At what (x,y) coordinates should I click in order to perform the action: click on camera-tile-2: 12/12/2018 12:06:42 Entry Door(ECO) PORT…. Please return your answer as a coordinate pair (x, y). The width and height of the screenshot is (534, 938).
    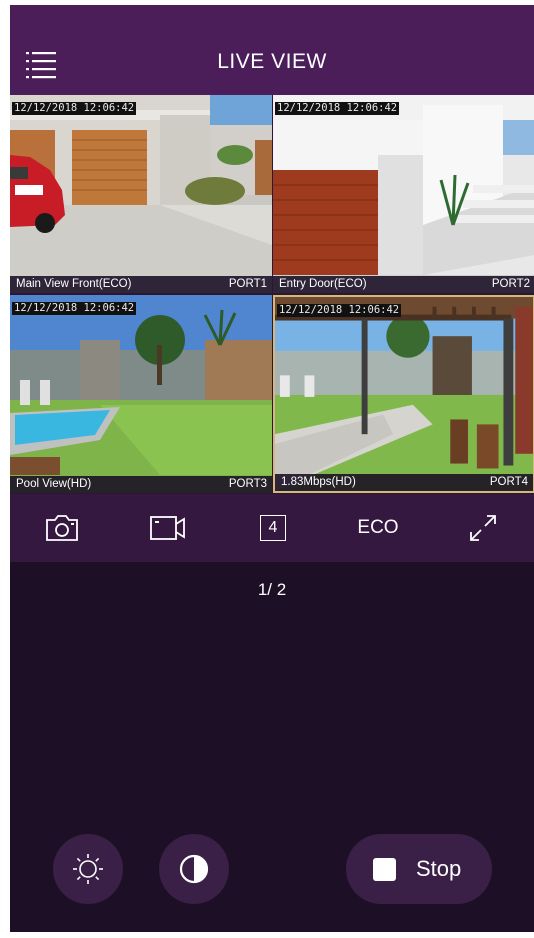
    Looking at the image, I should click on (403, 194).